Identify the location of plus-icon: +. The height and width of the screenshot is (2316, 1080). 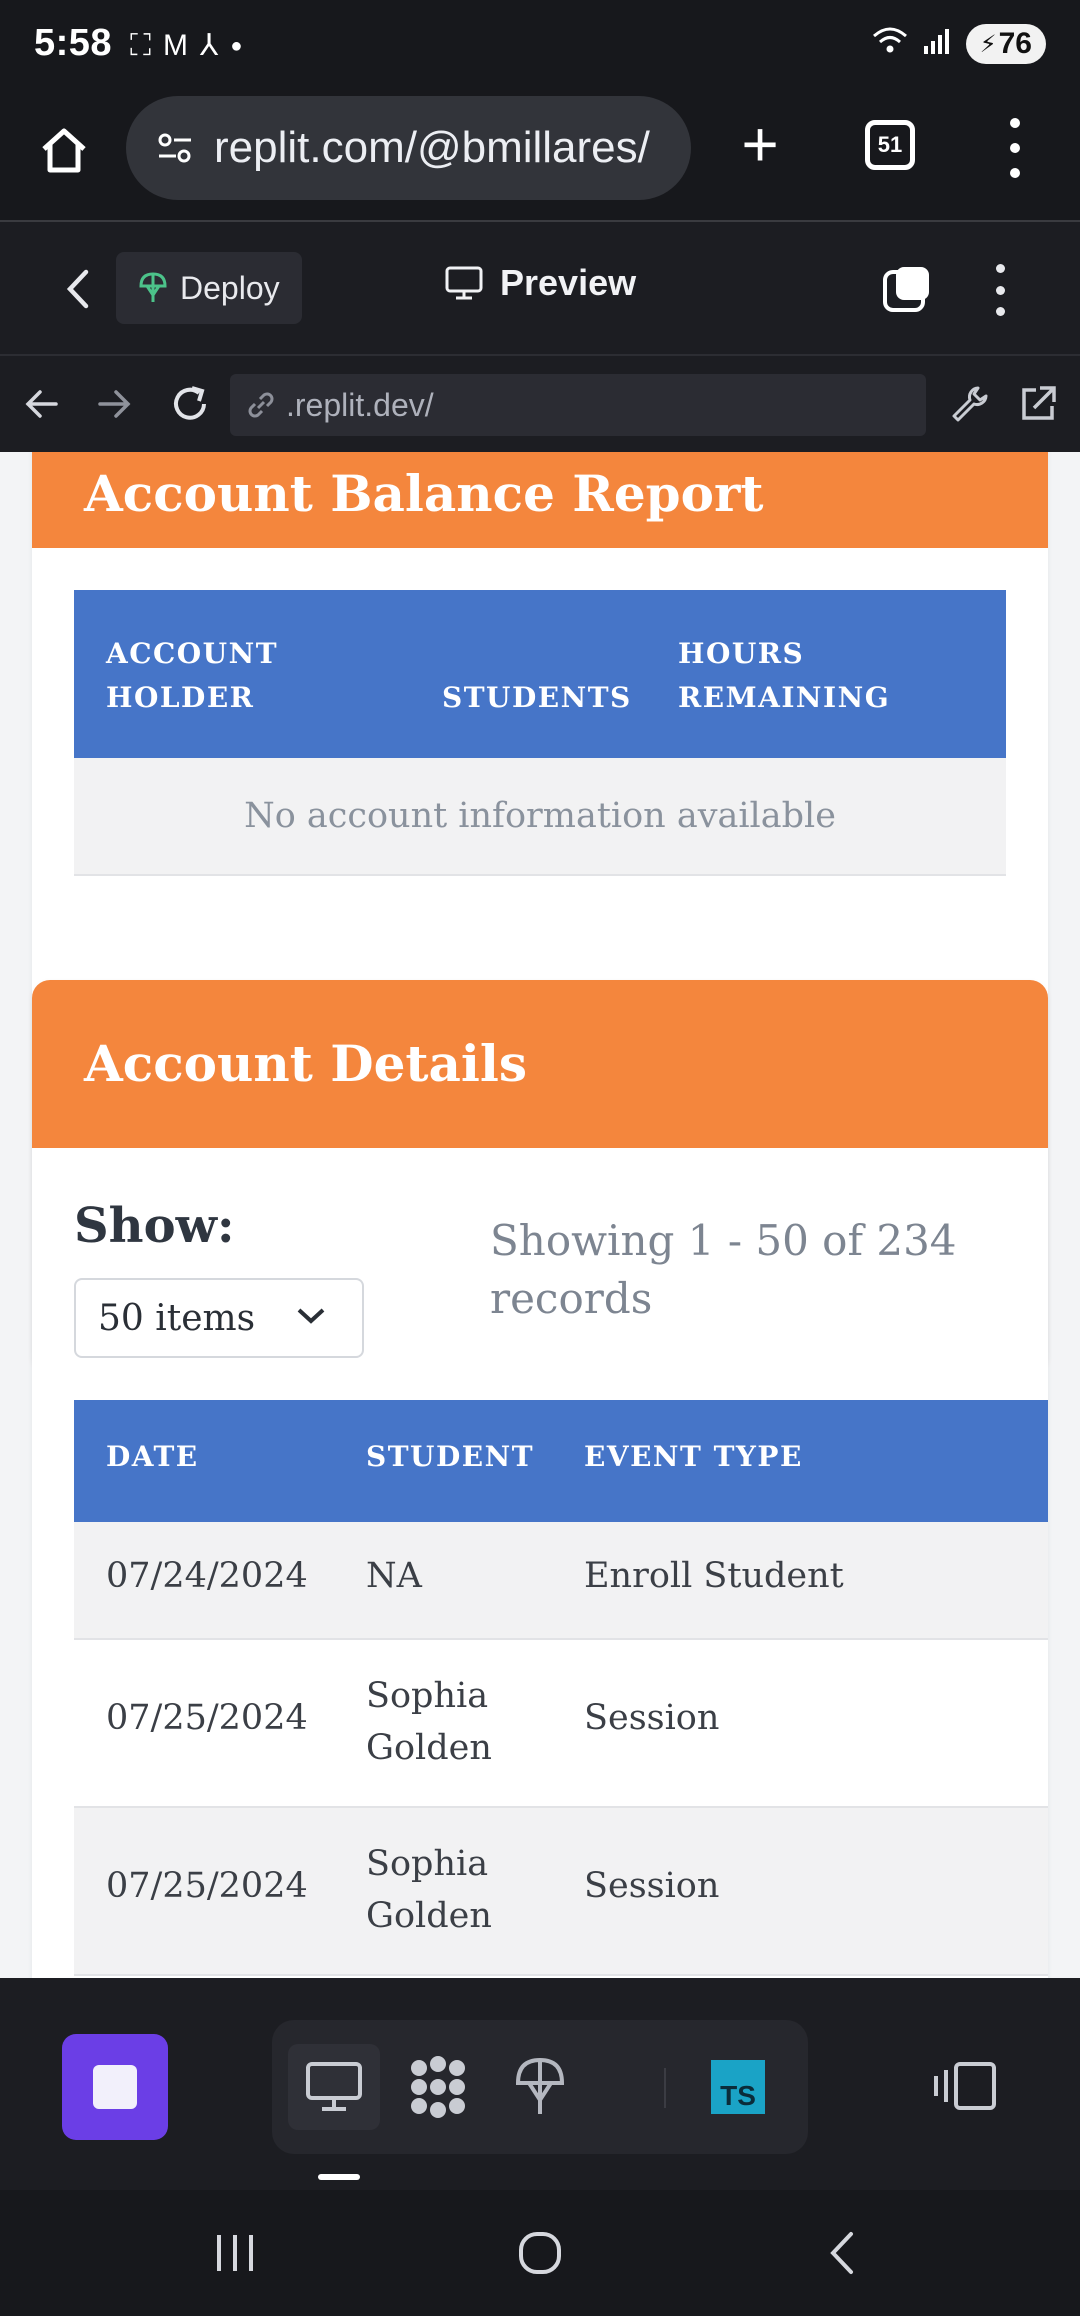
(760, 144).